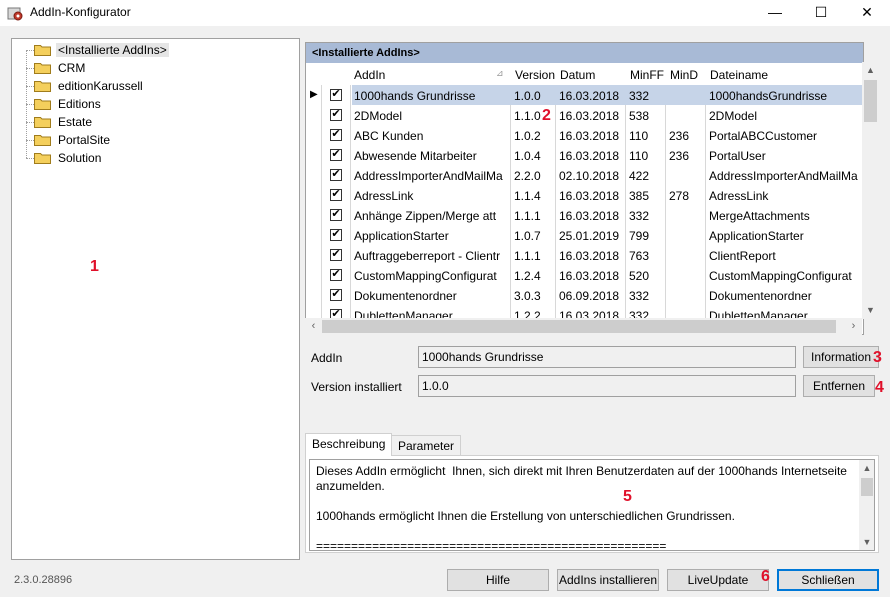 This screenshot has width=890, height=597. I want to click on liveupdate-button: LiveUpdate, so click(718, 580).